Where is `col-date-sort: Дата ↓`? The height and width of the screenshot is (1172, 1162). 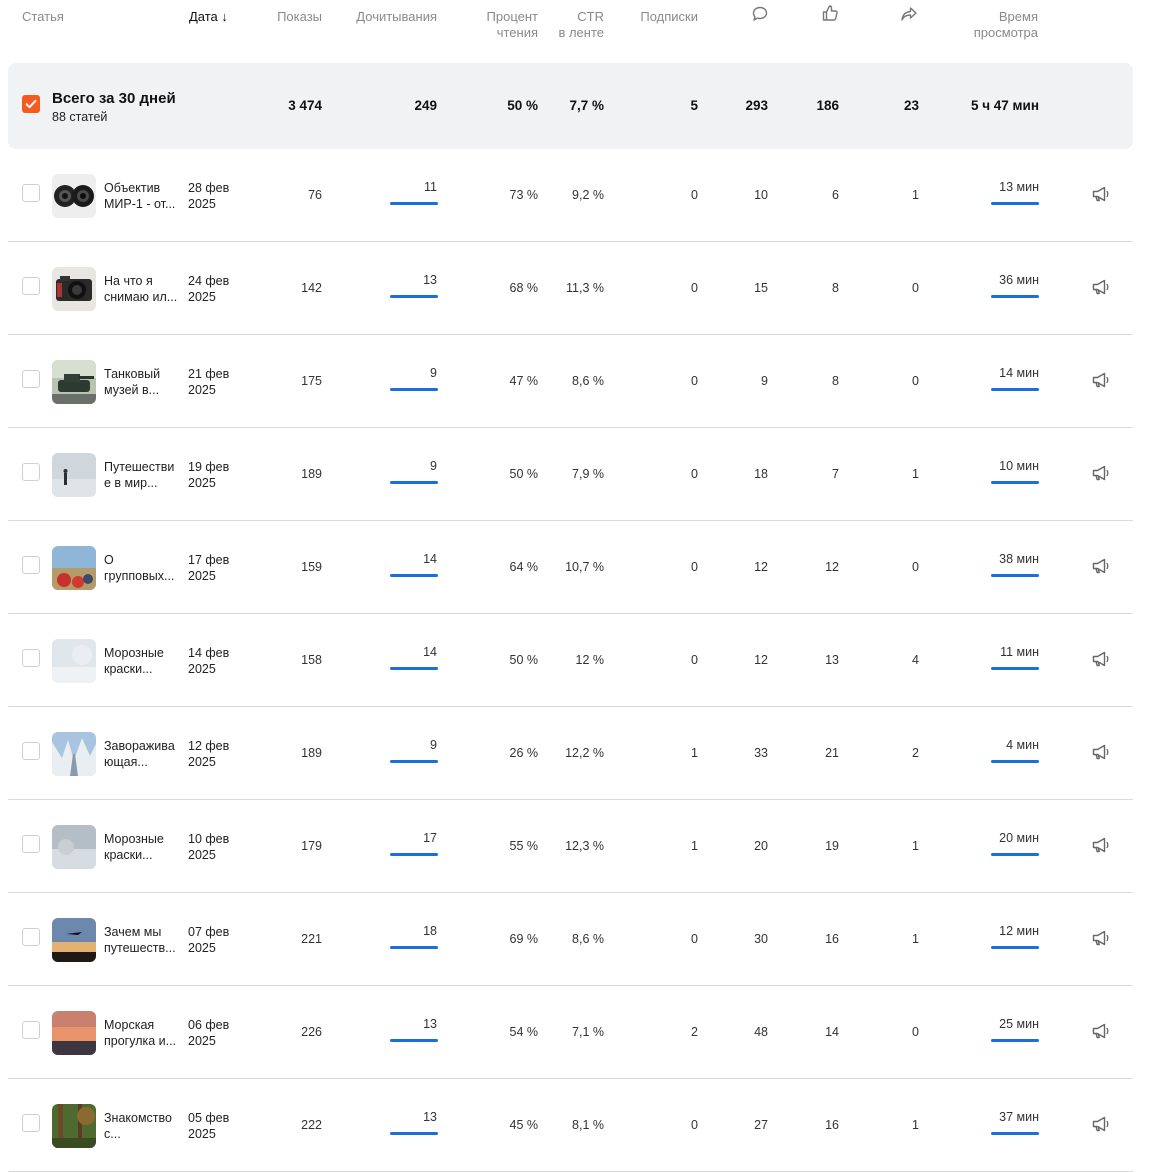 col-date-sort: Дата ↓ is located at coordinates (208, 17).